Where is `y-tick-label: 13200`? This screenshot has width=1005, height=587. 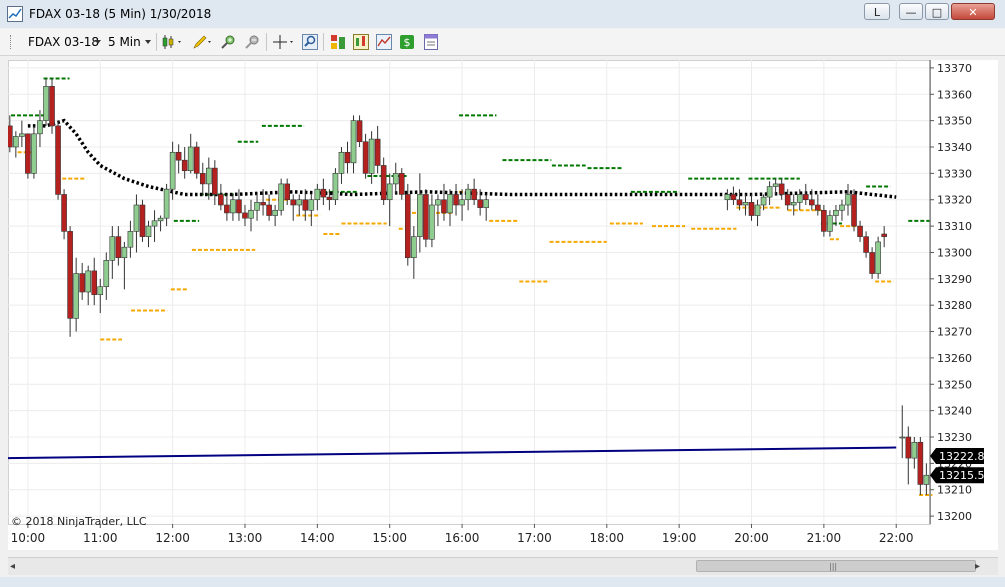
y-tick-label: 13200 is located at coordinates (954, 516).